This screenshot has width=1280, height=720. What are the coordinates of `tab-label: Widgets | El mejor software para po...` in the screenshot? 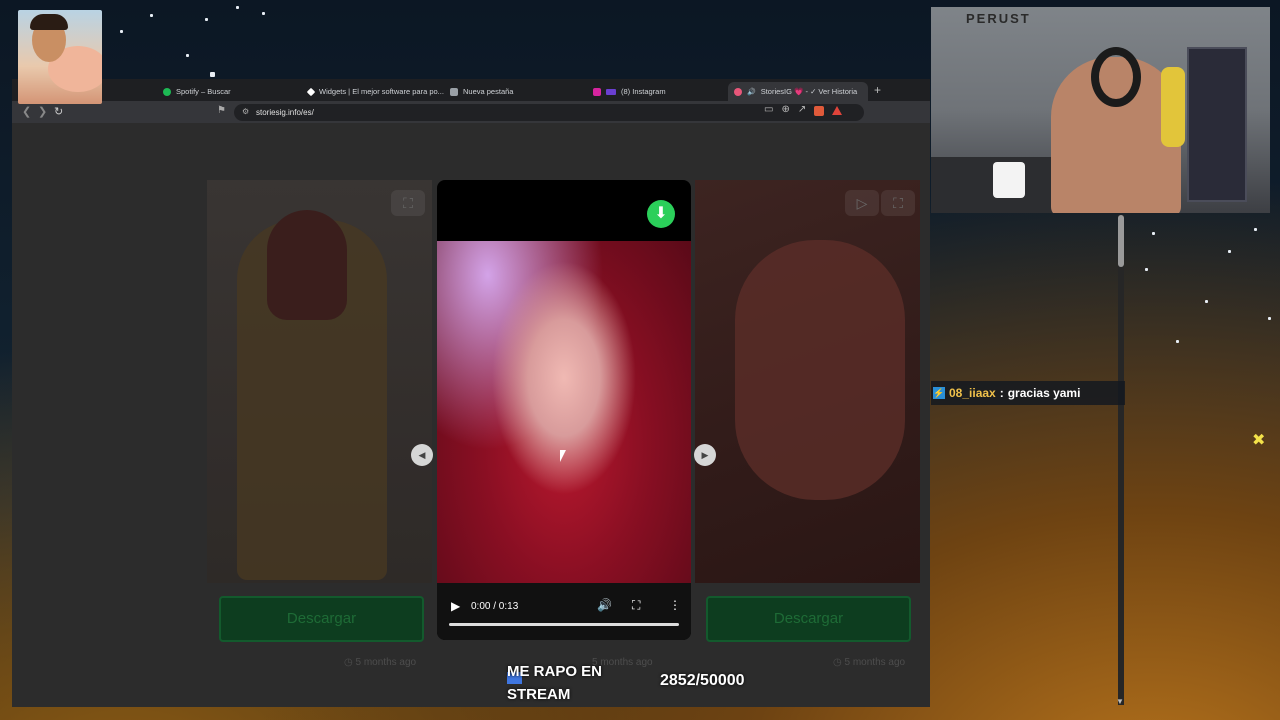 It's located at (381, 91).